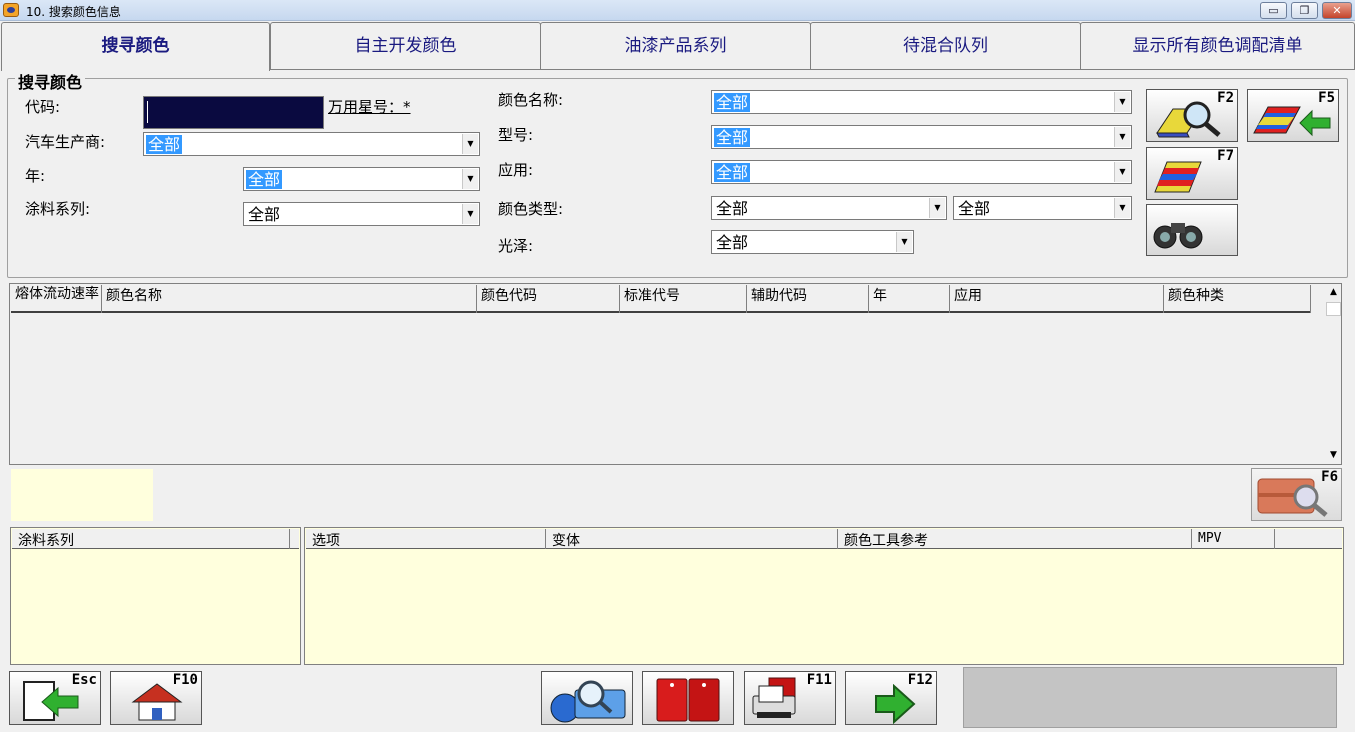 Image resolution: width=1355 pixels, height=732 pixels. I want to click on car-search-icon, so click(1292, 497).